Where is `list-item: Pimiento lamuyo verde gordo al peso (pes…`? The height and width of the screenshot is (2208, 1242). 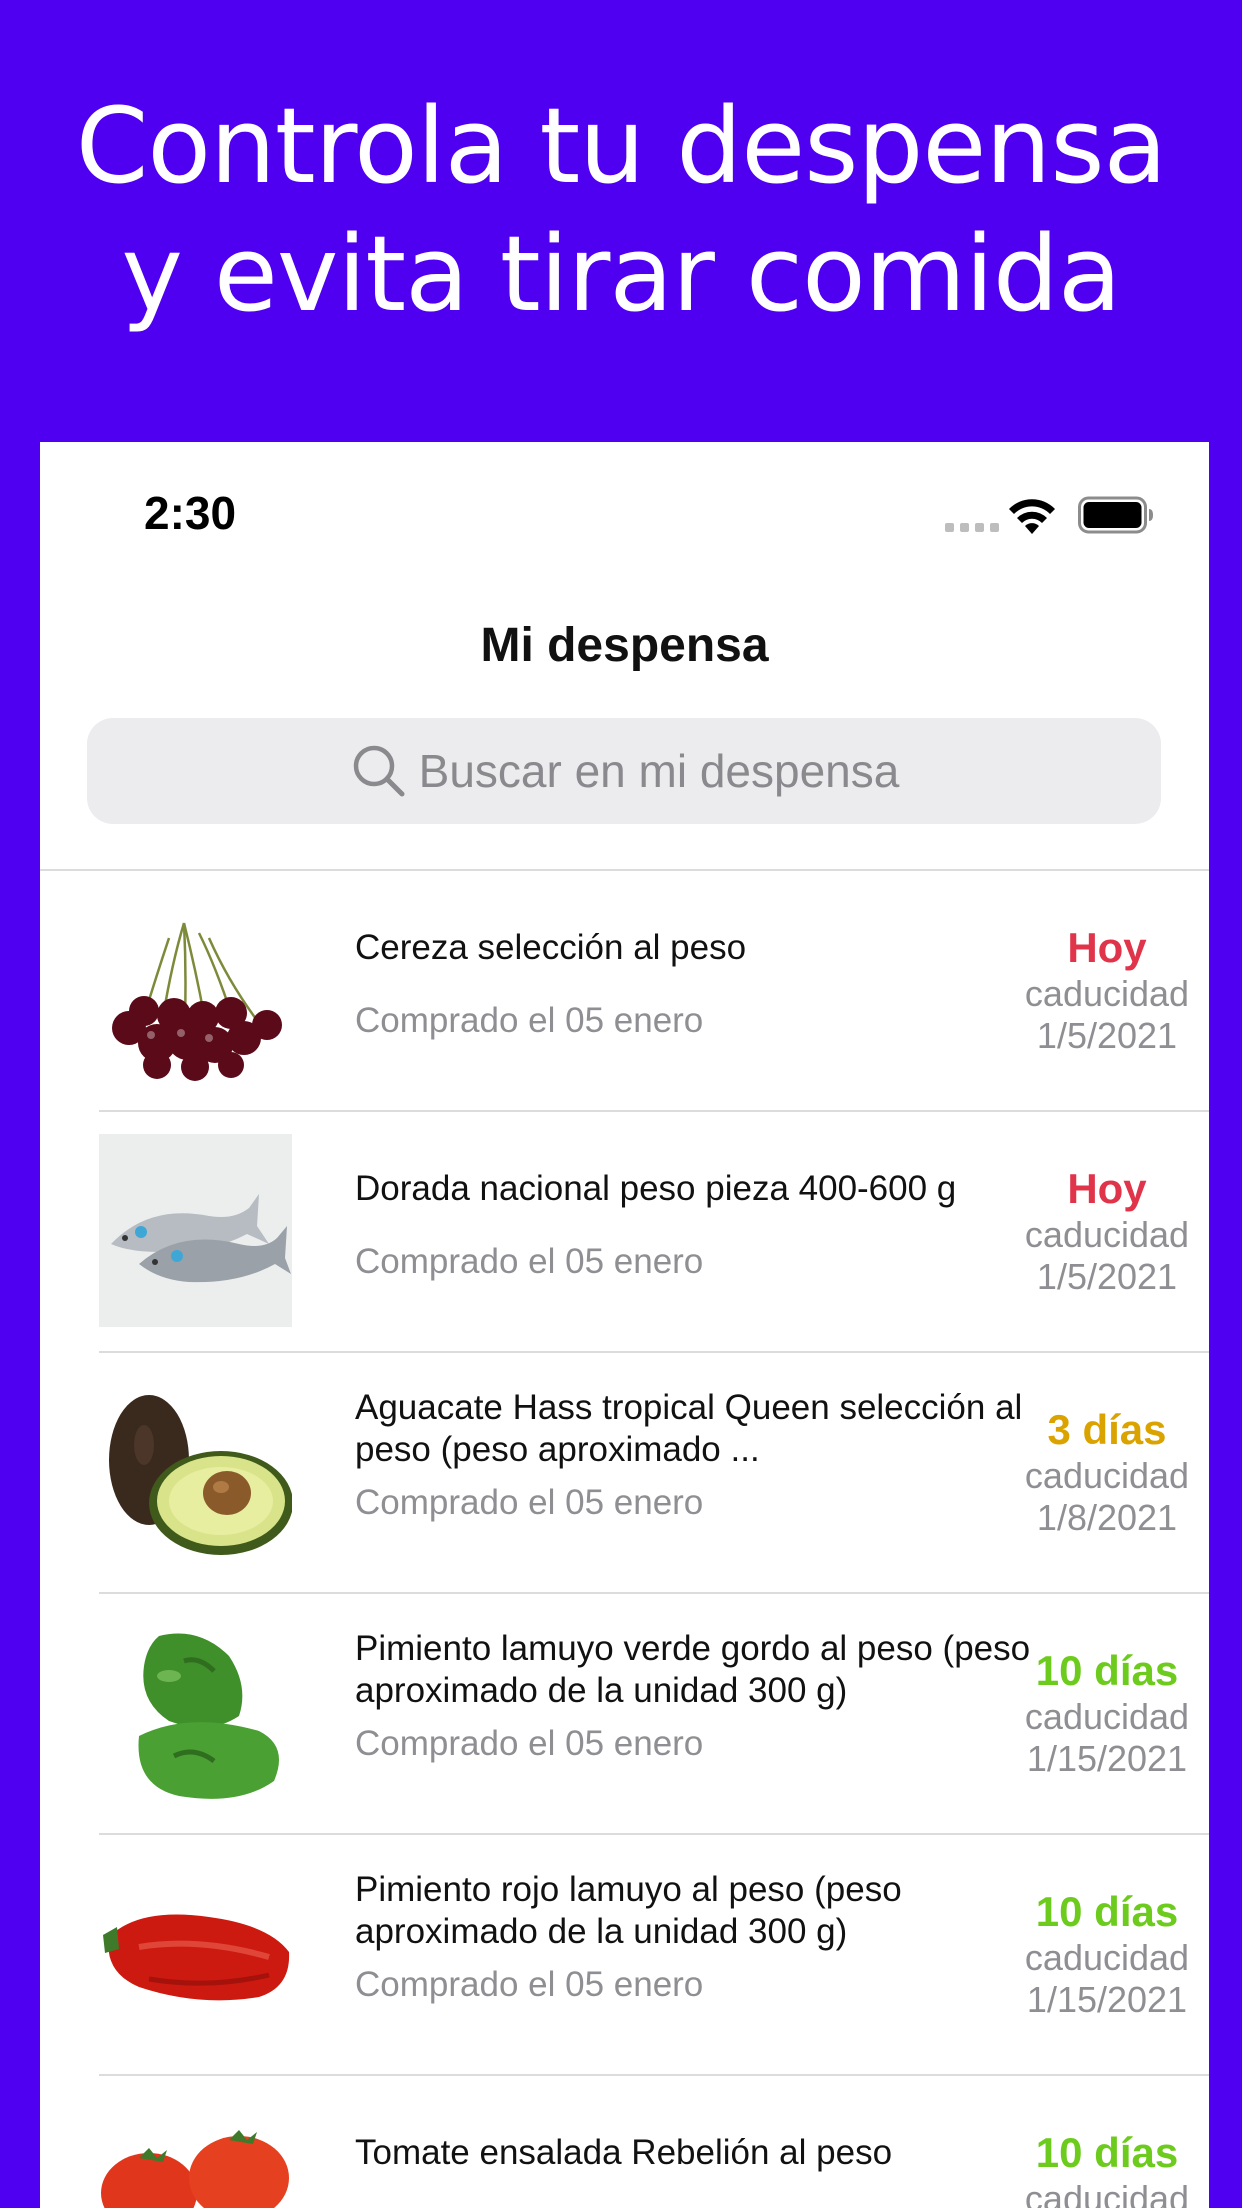 list-item: Pimiento lamuyo verde gordo al peso (pes… is located at coordinates (654, 1714).